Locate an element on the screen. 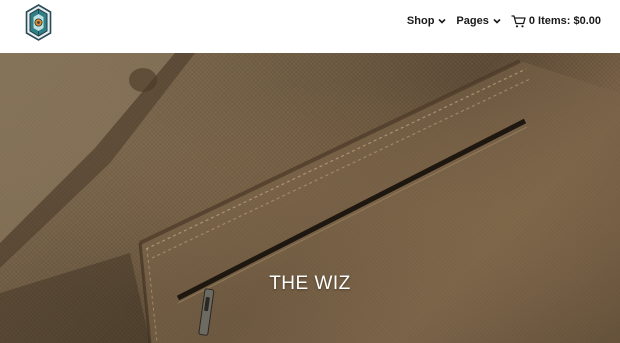 This screenshot has height=343, width=620. main-navigation: Shop Pages 0 Items: $0.00 is located at coordinates (499, 21).